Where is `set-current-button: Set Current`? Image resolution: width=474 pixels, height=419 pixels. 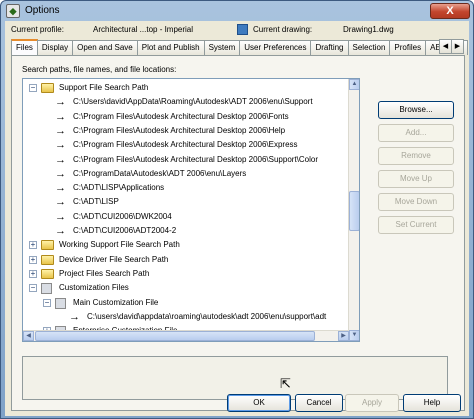
set-current-button: Set Current is located at coordinates (416, 225).